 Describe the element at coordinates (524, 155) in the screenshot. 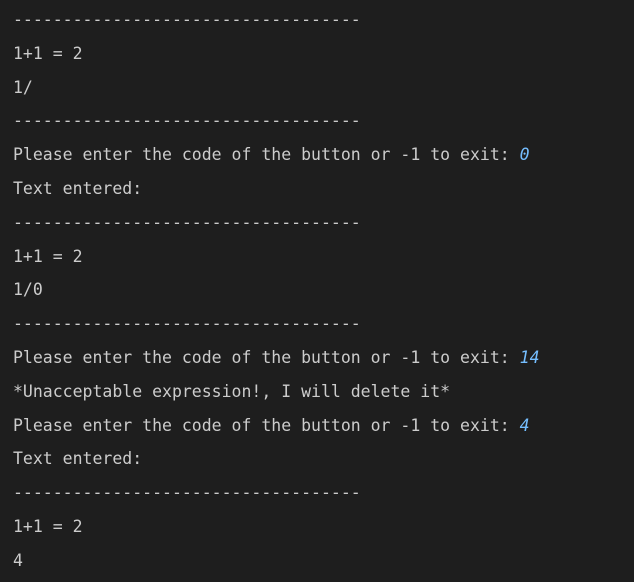

I see `user-input: 0` at that location.